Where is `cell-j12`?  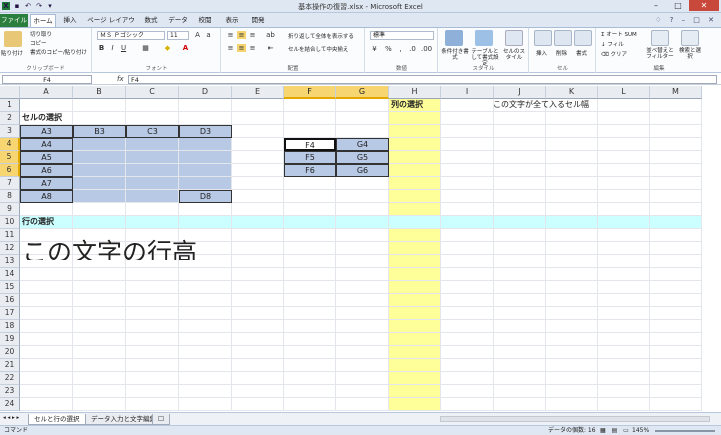
cell-j12 is located at coordinates (520, 248).